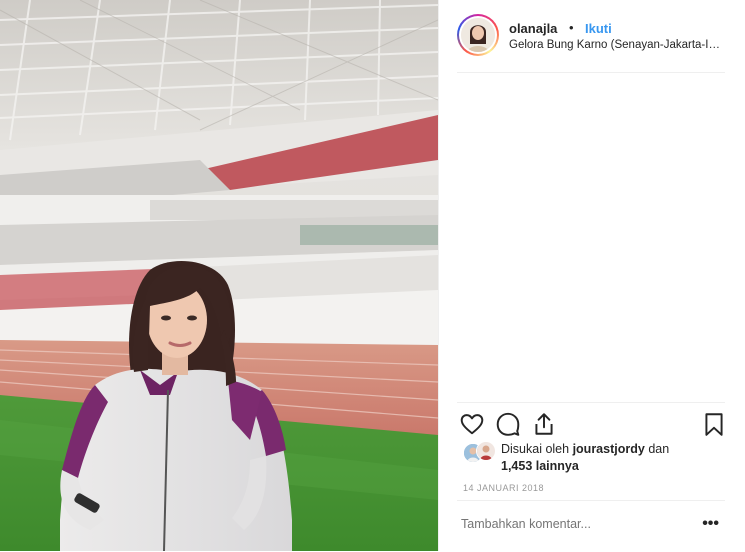 This screenshot has width=745, height=552. What do you see at coordinates (571, 524) in the screenshot?
I see `comment-input` at bounding box center [571, 524].